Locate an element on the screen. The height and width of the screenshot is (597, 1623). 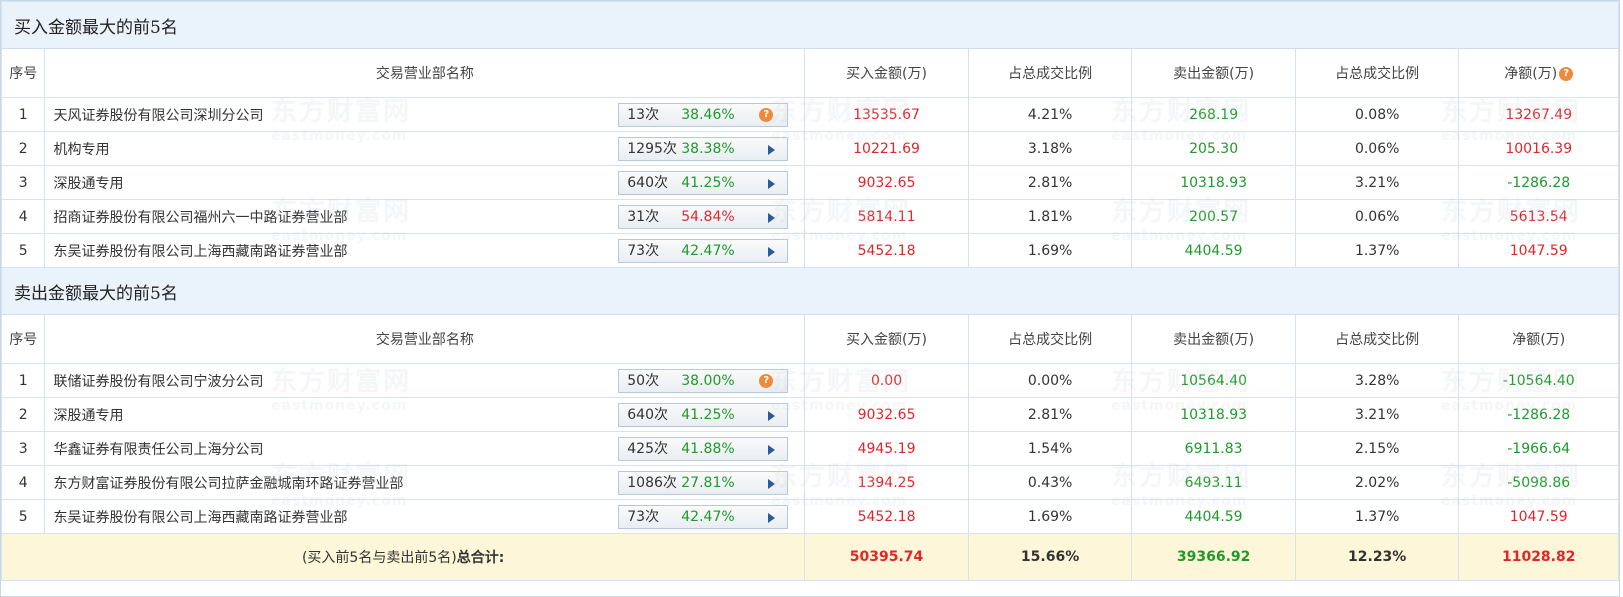
net-amount: 13267.49 is located at coordinates (1538, 114).